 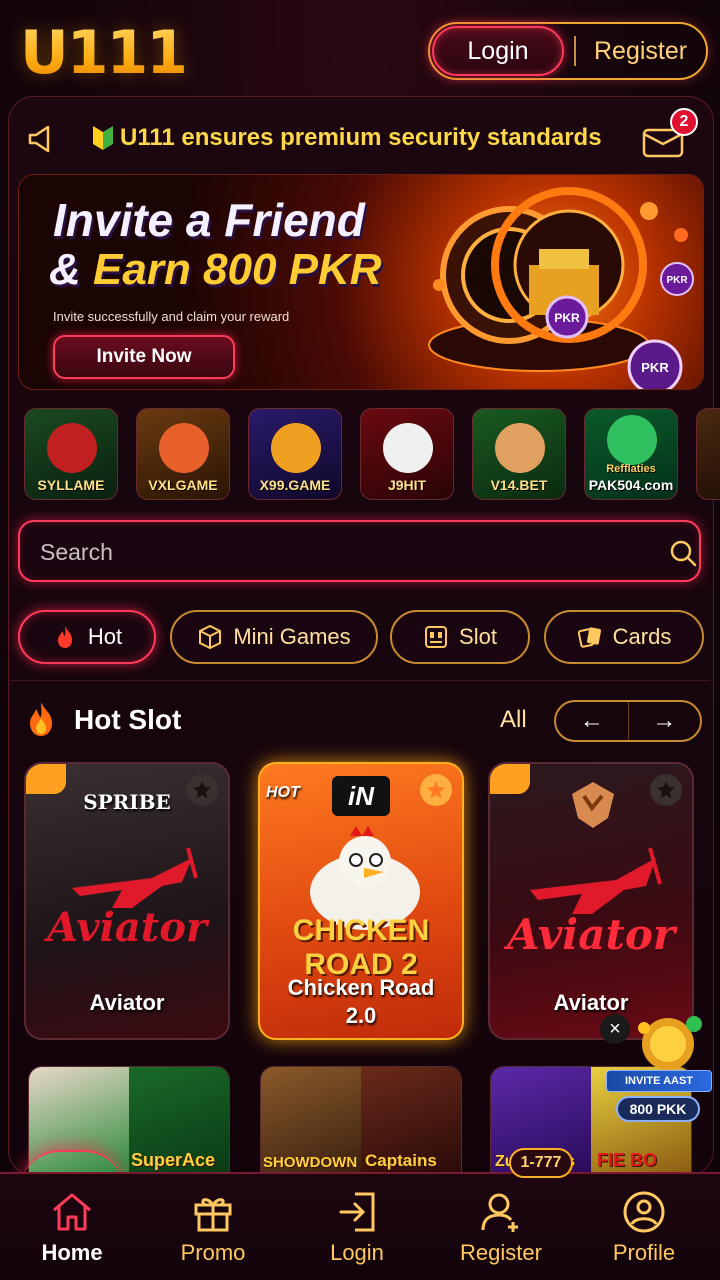 I want to click on partner-tile: SYLLAME, so click(x=71, y=454).